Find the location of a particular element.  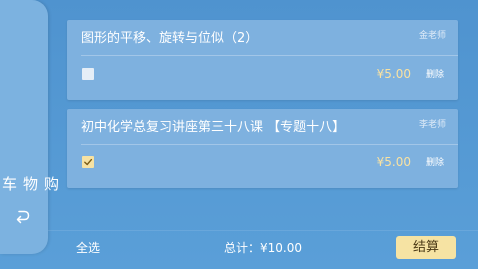

cart-side-tab: 购物车 is located at coordinates (30, 127).